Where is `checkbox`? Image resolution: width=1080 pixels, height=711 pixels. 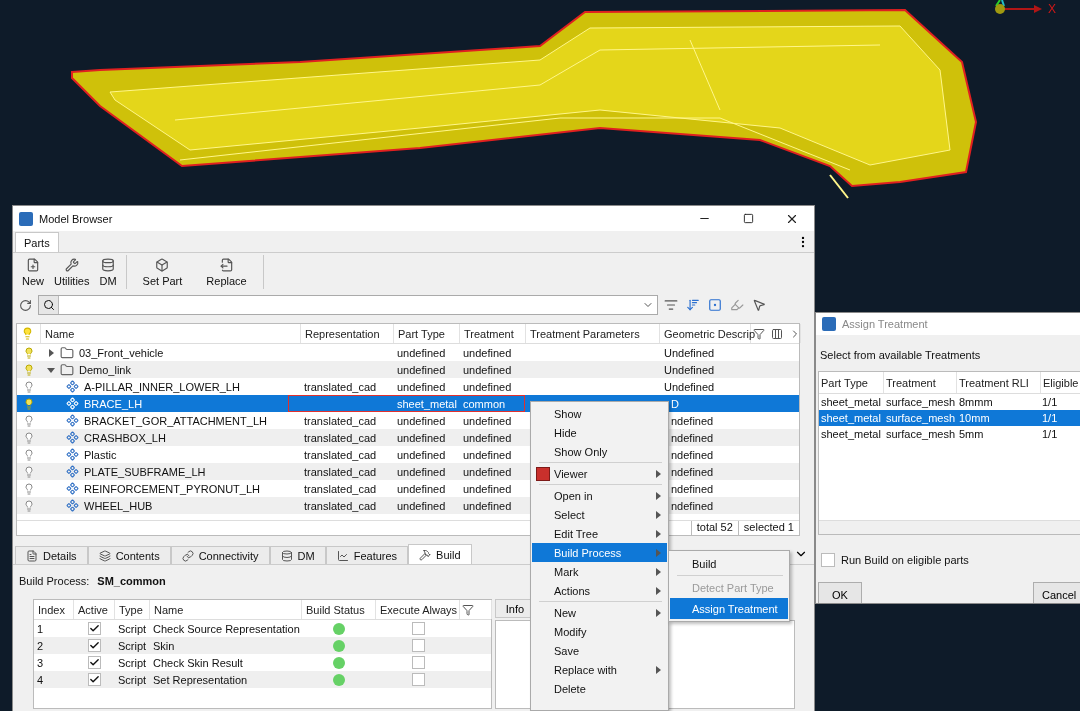 checkbox is located at coordinates (828, 560).